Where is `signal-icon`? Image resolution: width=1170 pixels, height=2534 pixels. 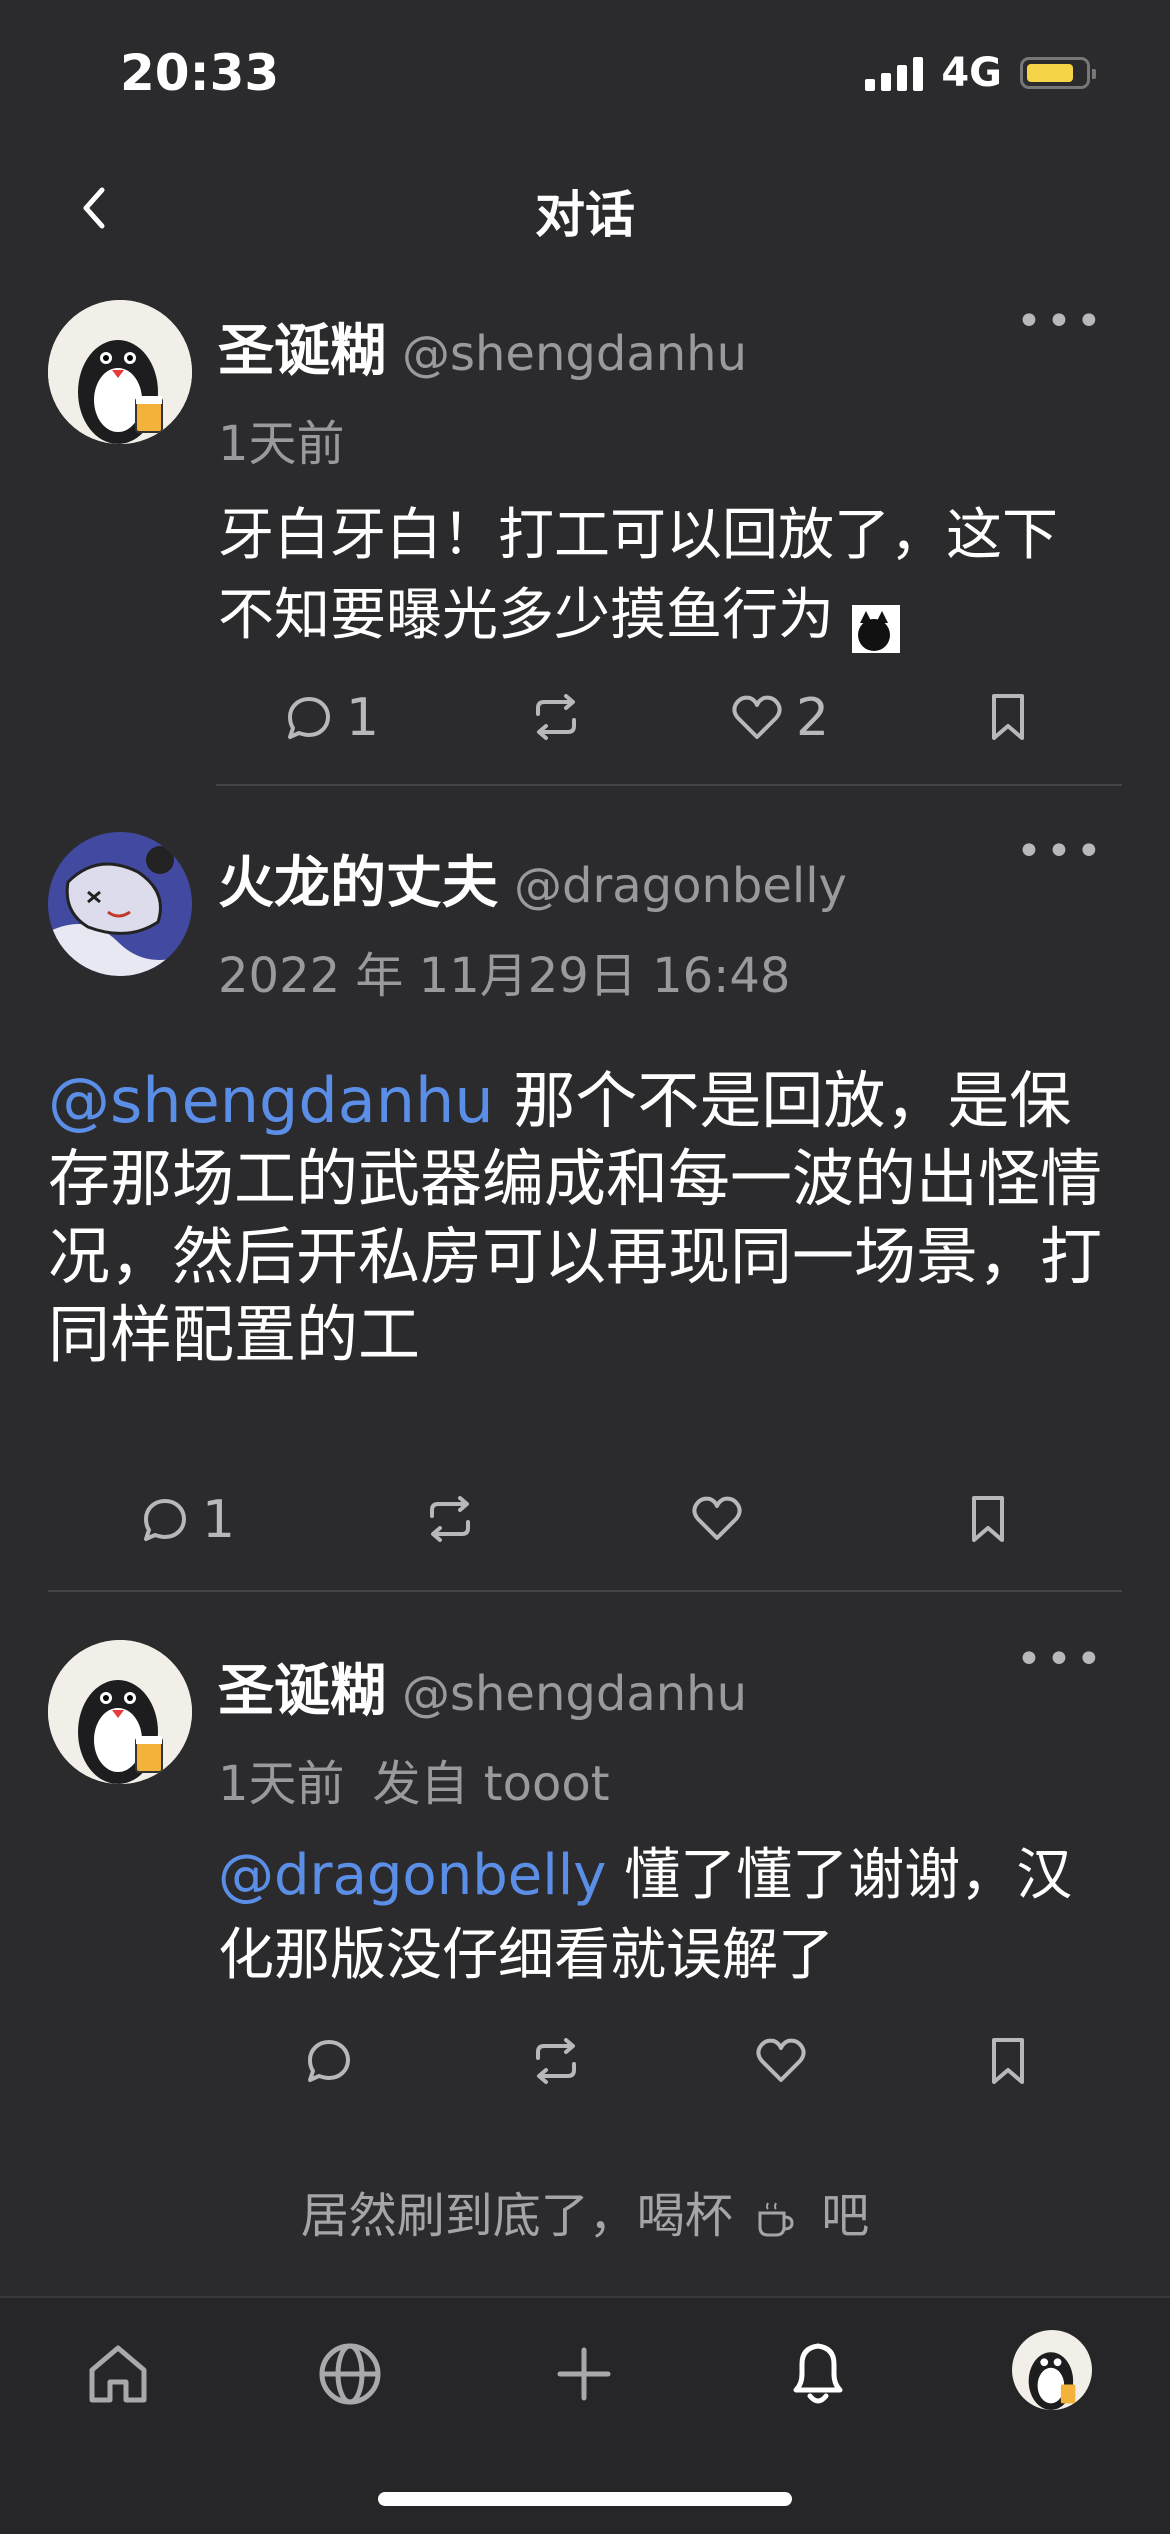
signal-icon is located at coordinates (894, 73).